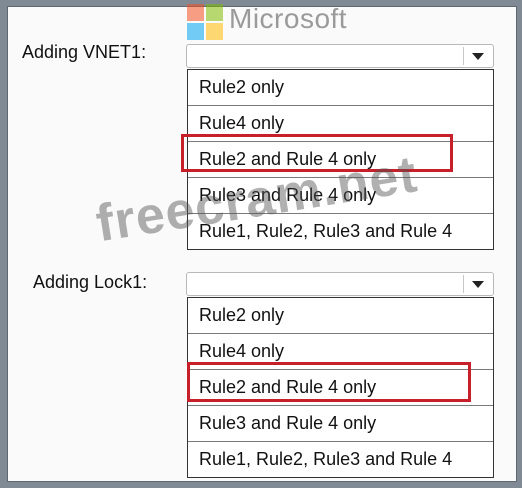  What do you see at coordinates (340, 316) in the screenshot?
I see `lock1-option-rule2-only: Rule2 only` at bounding box center [340, 316].